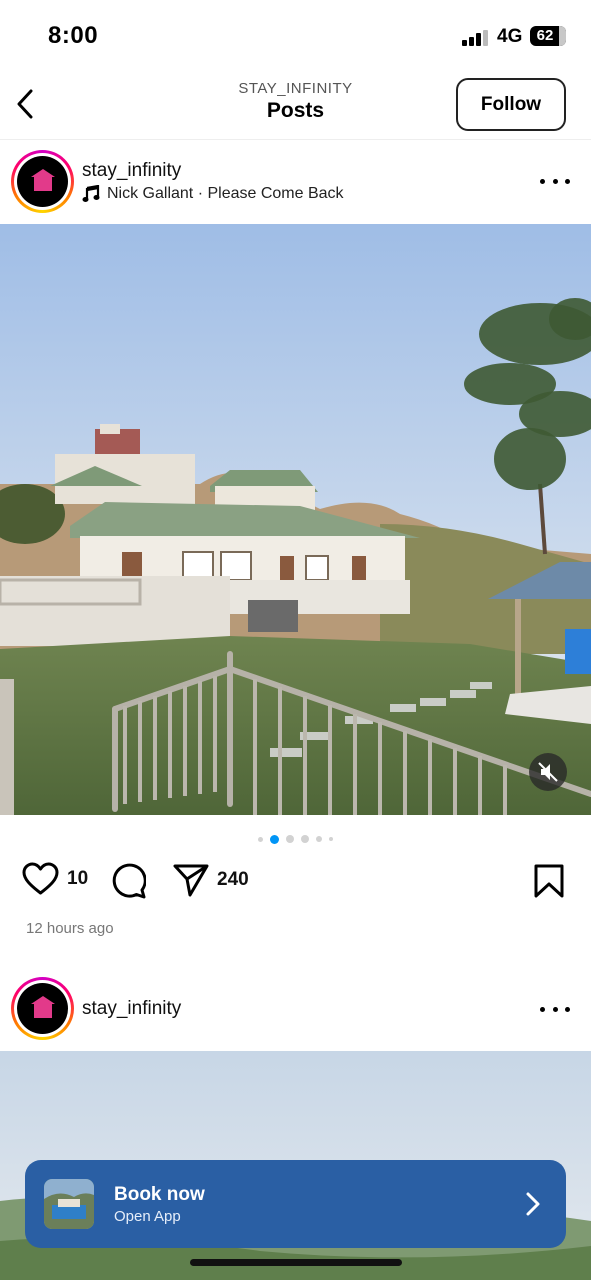 Image resolution: width=591 pixels, height=1280 pixels. What do you see at coordinates (511, 104) in the screenshot?
I see `follow-button: Follow` at bounding box center [511, 104].